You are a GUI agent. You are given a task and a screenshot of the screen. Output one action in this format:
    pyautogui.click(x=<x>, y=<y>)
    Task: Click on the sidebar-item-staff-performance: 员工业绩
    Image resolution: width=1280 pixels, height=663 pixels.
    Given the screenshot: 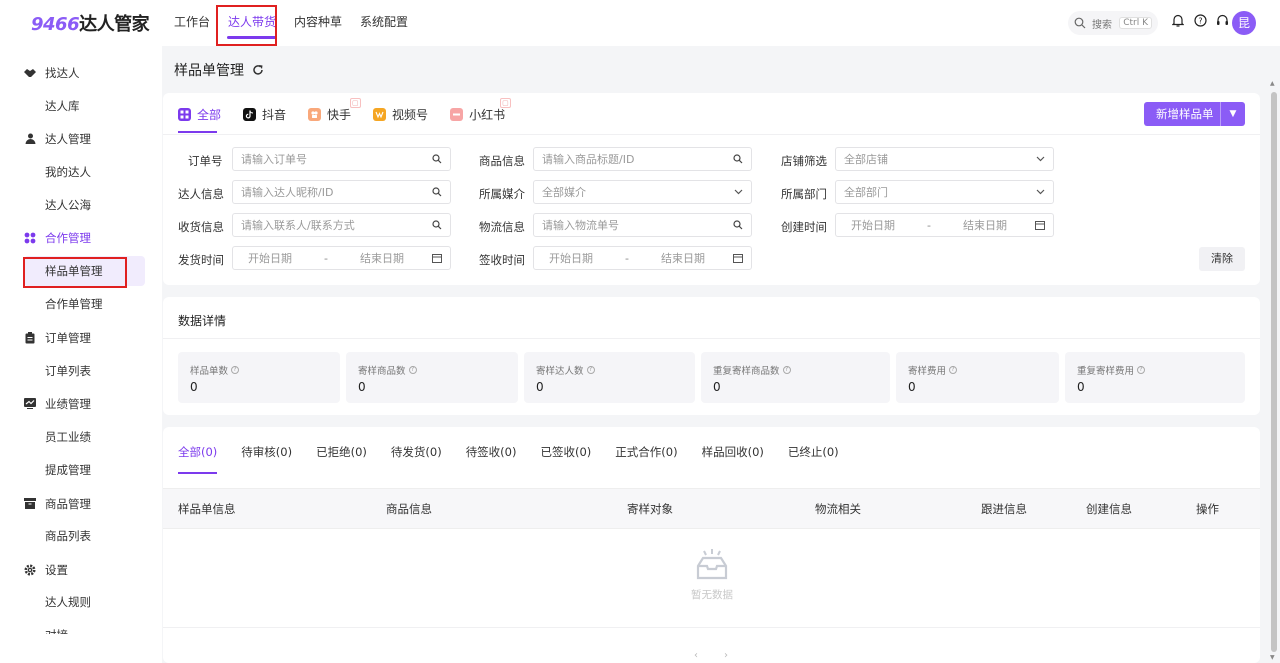 What is the action you would take?
    pyautogui.click(x=84, y=437)
    